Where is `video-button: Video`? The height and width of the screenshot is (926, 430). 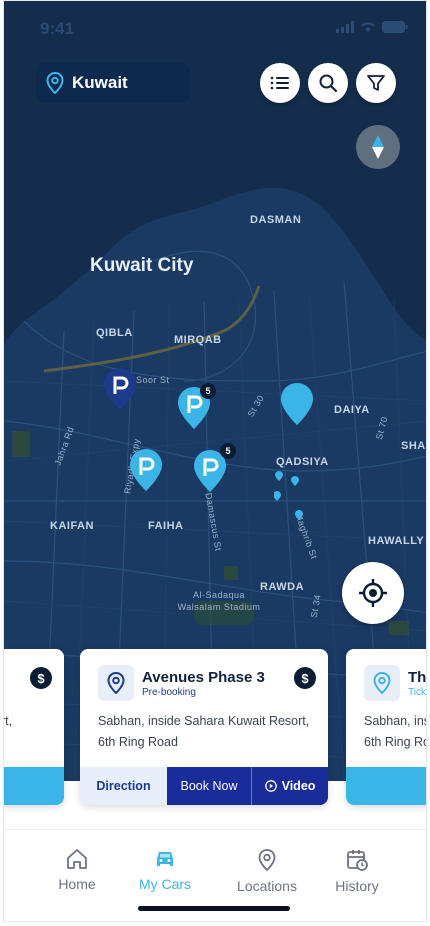
video-button: Video is located at coordinates (289, 786).